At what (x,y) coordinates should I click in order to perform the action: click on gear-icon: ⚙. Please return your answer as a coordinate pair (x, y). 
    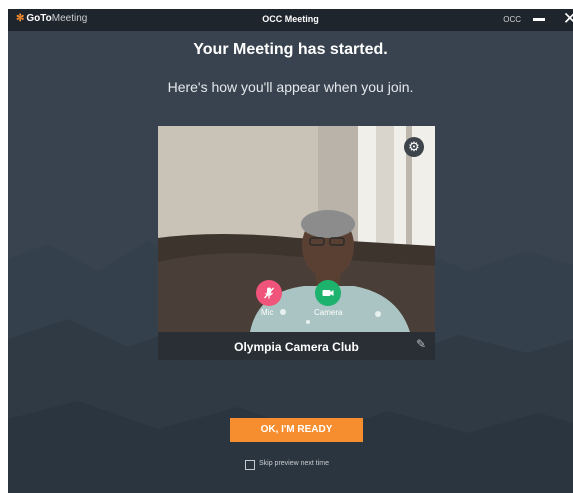
    Looking at the image, I should click on (414, 147).